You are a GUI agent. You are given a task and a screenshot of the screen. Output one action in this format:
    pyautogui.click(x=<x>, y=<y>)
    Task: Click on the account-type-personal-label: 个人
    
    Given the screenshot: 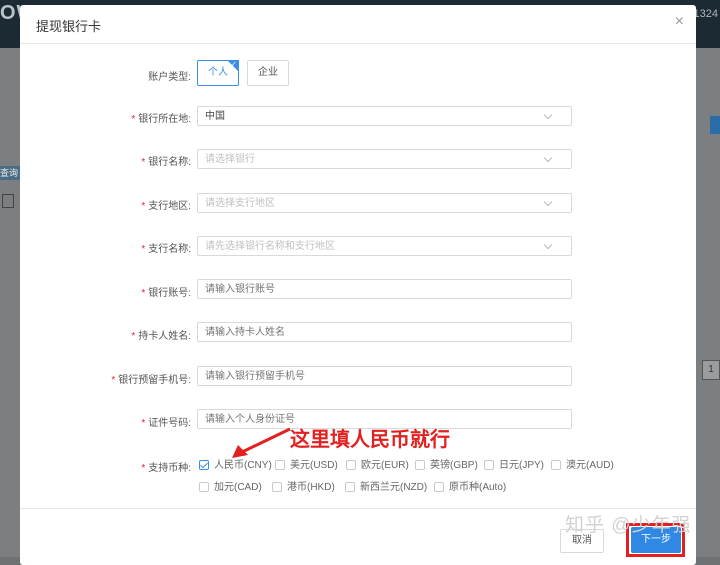 What is the action you would take?
    pyautogui.click(x=218, y=72)
    